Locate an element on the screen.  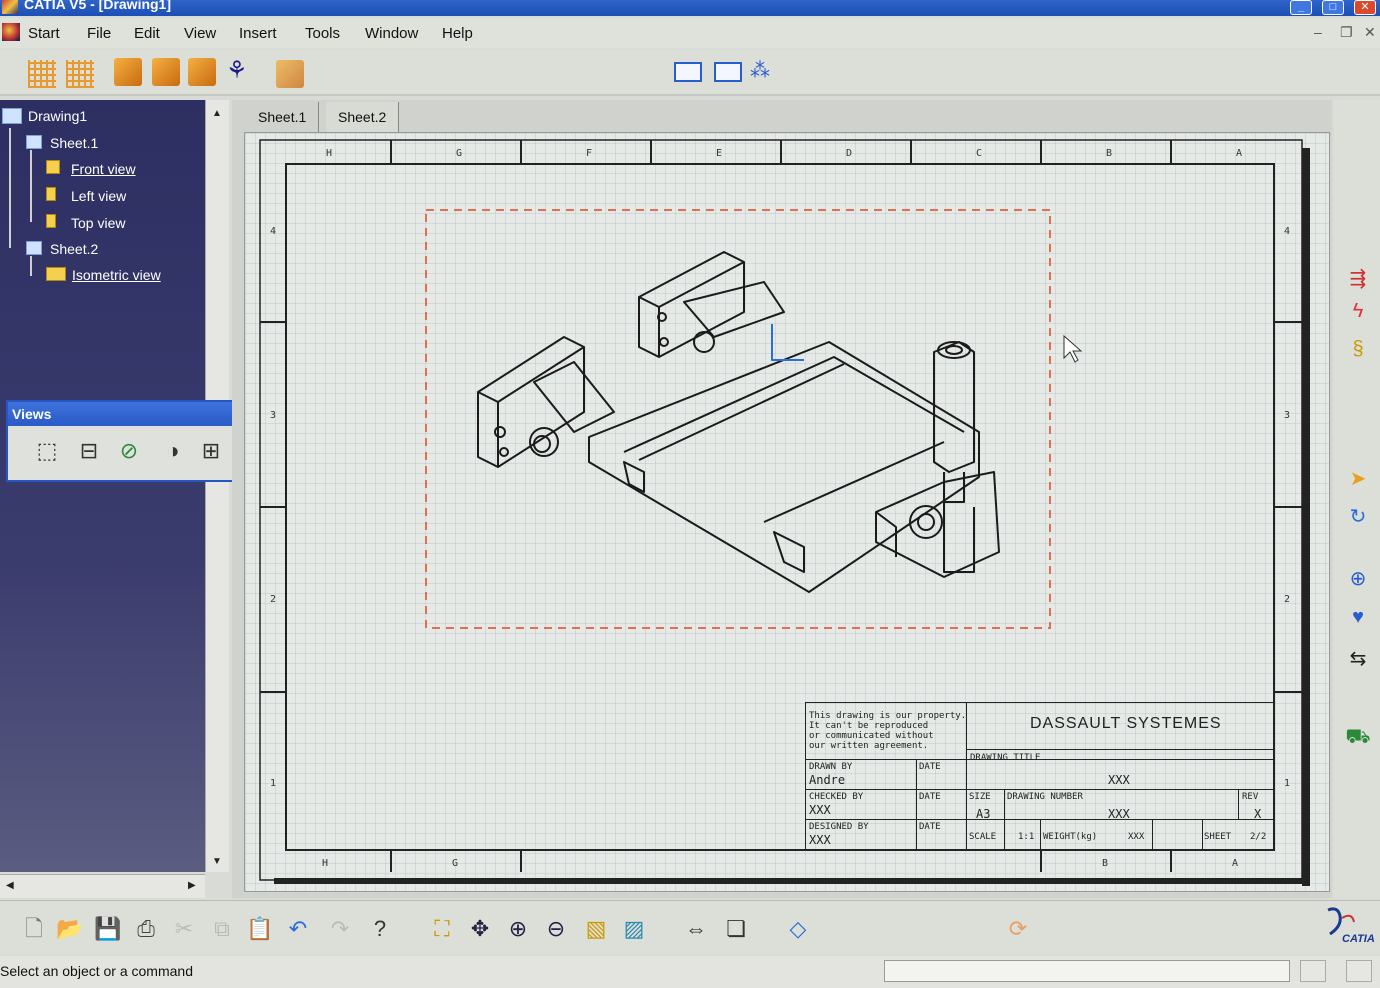
menu-start: Start is located at coordinates (44, 33).